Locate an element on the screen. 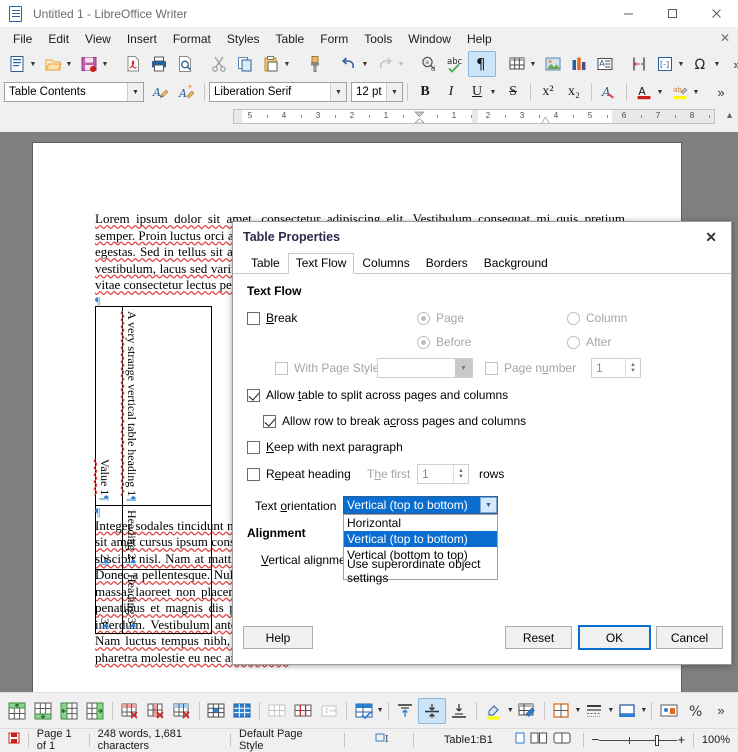 Image resolution: width=738 pixels, height=752 pixels. table-cell-heading-3: Heading 3¶ is located at coordinates (167, 602).